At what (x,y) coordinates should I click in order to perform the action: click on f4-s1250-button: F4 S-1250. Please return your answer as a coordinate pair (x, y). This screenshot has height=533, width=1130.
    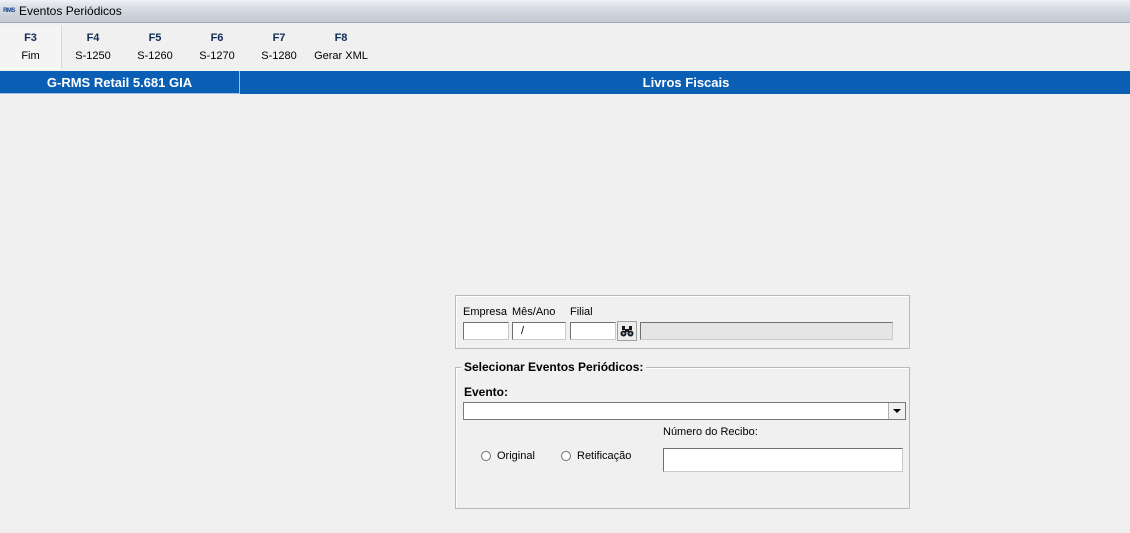
    Looking at the image, I should click on (93, 46).